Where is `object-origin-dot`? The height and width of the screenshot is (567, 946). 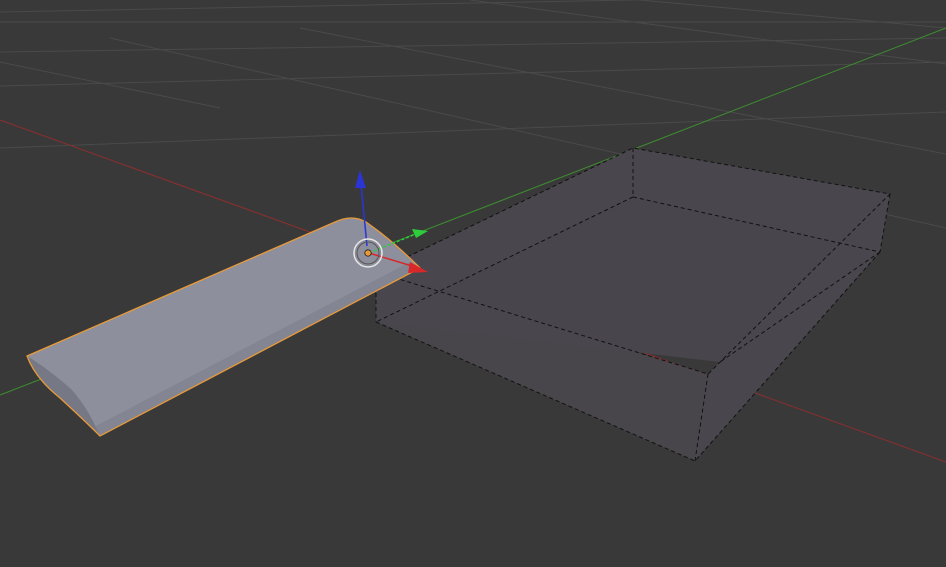 object-origin-dot is located at coordinates (368, 253).